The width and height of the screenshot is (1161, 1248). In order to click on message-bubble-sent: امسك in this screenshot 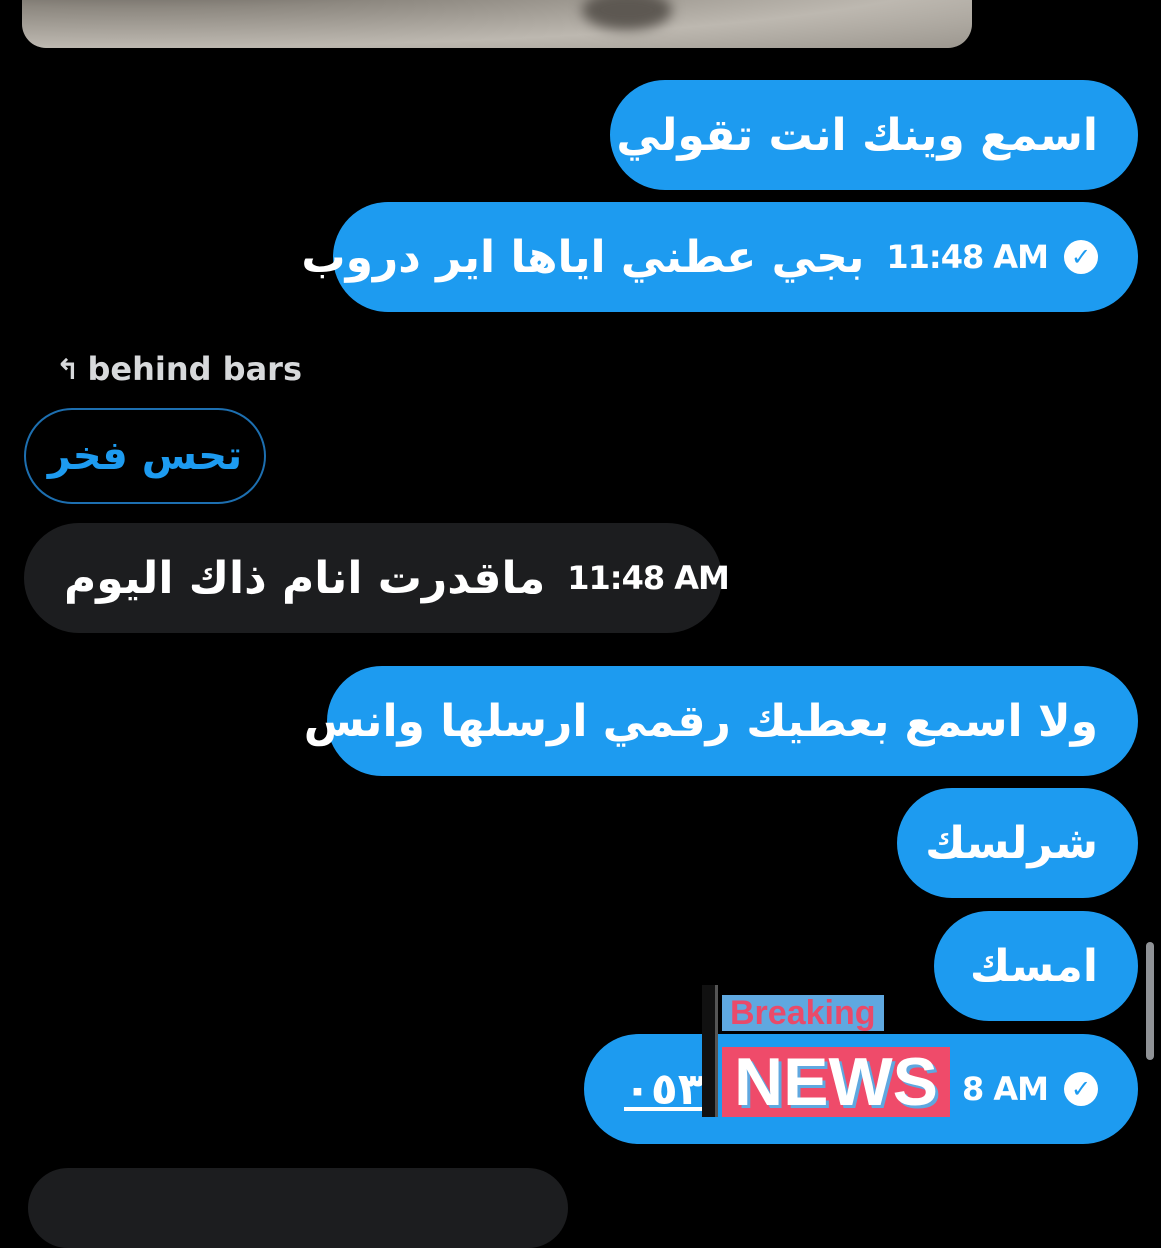, I will do `click(1036, 966)`.